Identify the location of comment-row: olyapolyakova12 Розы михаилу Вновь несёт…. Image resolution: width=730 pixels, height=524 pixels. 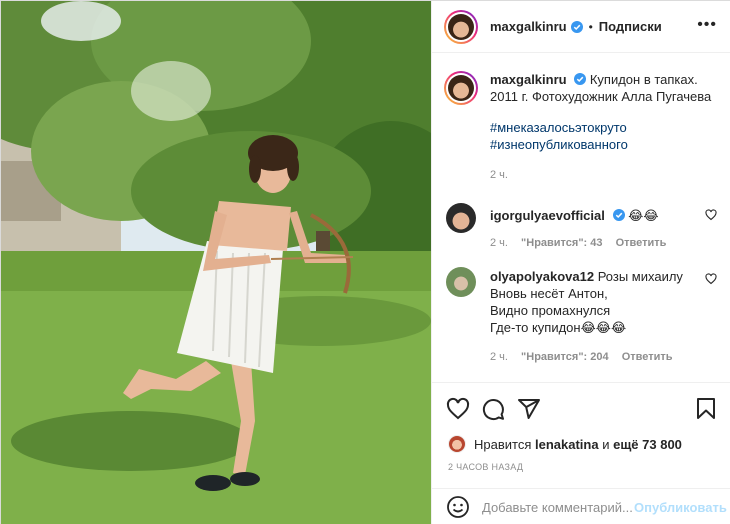
(581, 315).